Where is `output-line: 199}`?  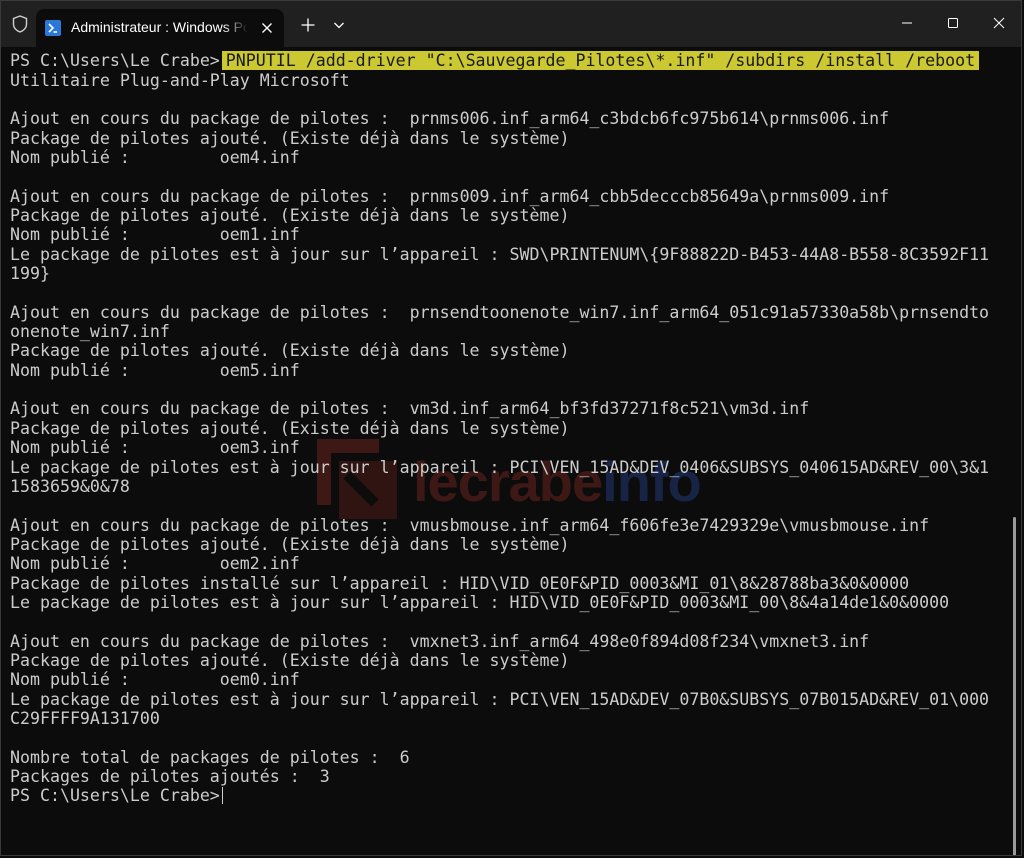
output-line: 199} is located at coordinates (30, 273).